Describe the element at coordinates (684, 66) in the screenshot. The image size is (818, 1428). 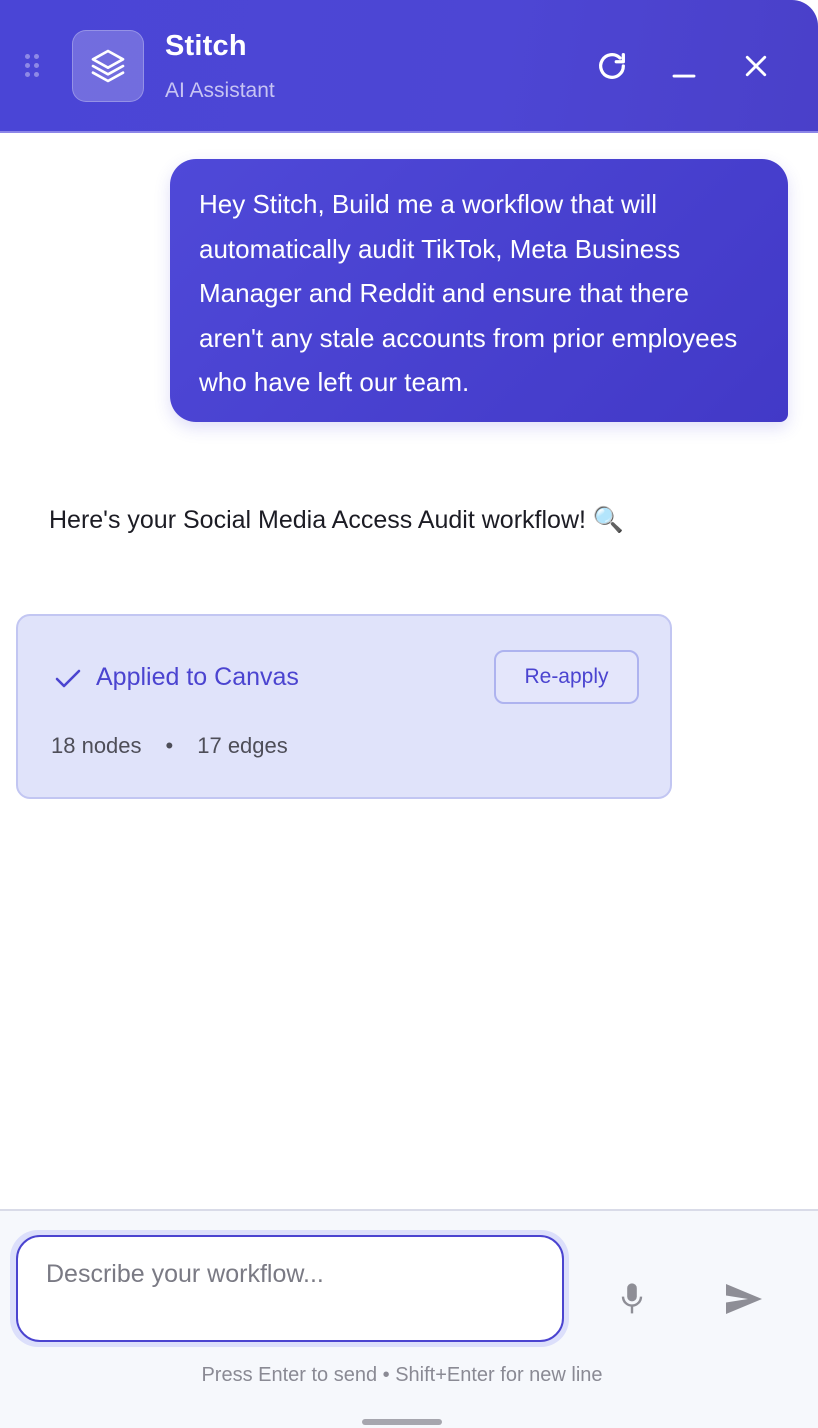
I see `minimize-button` at that location.